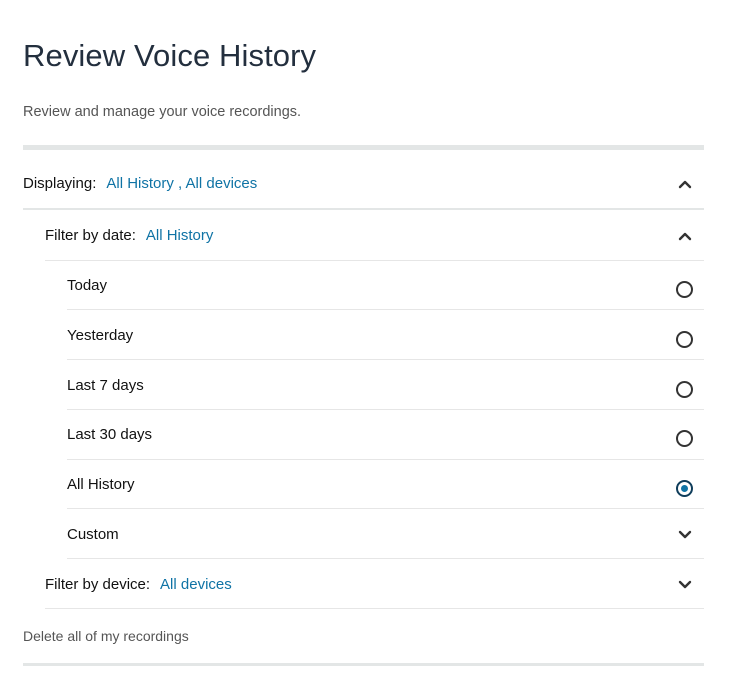 The image size is (730, 682). I want to click on date-option-all-history: All History, so click(101, 484).